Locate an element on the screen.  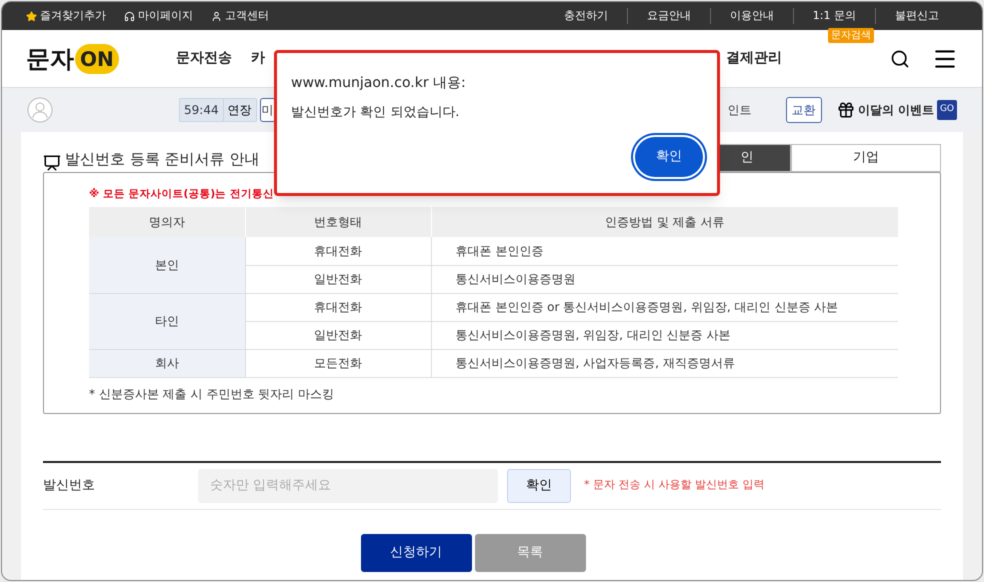
top-link: 즐겨찾기추가 is located at coordinates (73, 16).